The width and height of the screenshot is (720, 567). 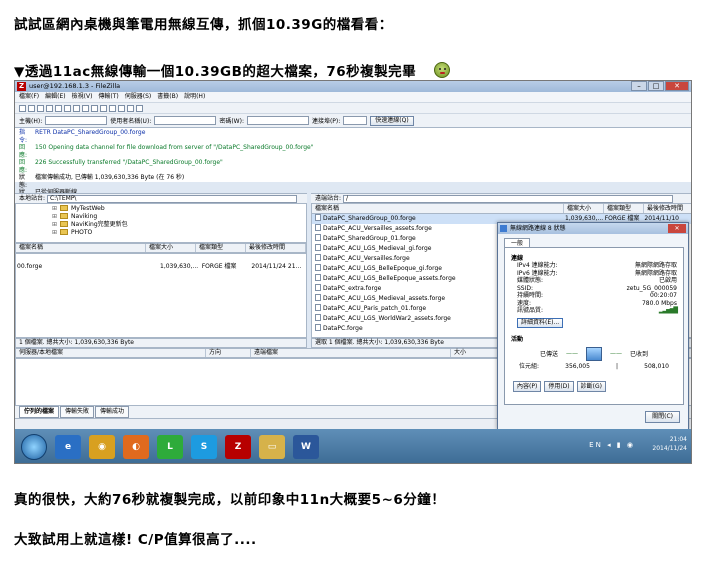 What do you see at coordinates (639, 86) in the screenshot?
I see `minimize-button: –` at bounding box center [639, 86].